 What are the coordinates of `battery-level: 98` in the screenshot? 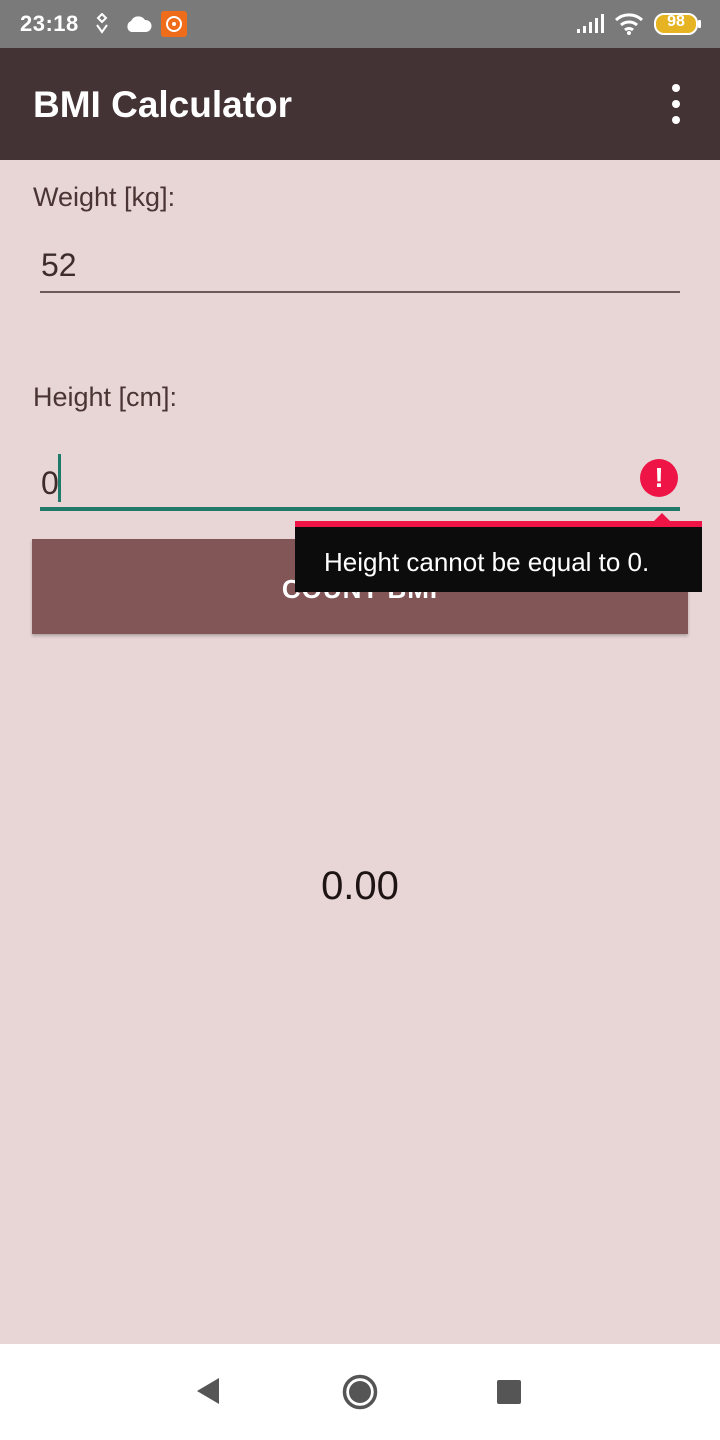 It's located at (676, 21).